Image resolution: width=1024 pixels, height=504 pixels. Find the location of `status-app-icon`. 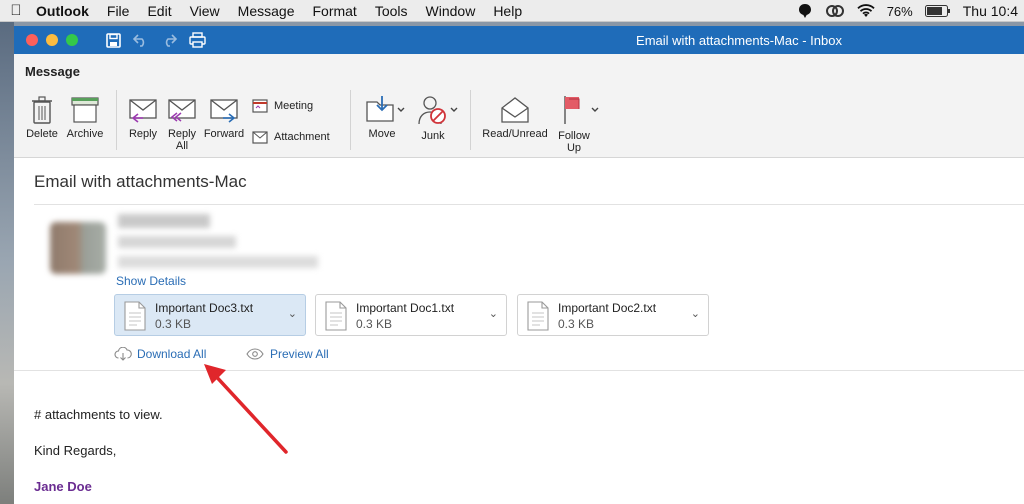

status-app-icon is located at coordinates (805, 11).